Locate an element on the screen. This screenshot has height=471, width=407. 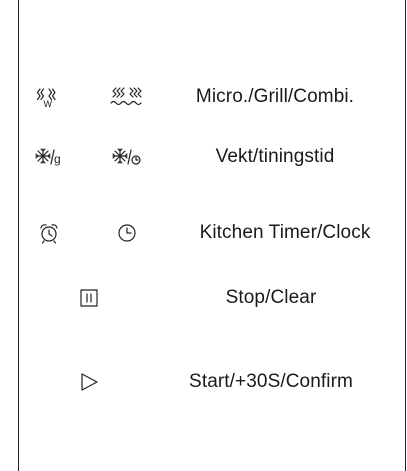
start-confirm-button: Start/+30S/Confirm is located at coordinates (212, 382).